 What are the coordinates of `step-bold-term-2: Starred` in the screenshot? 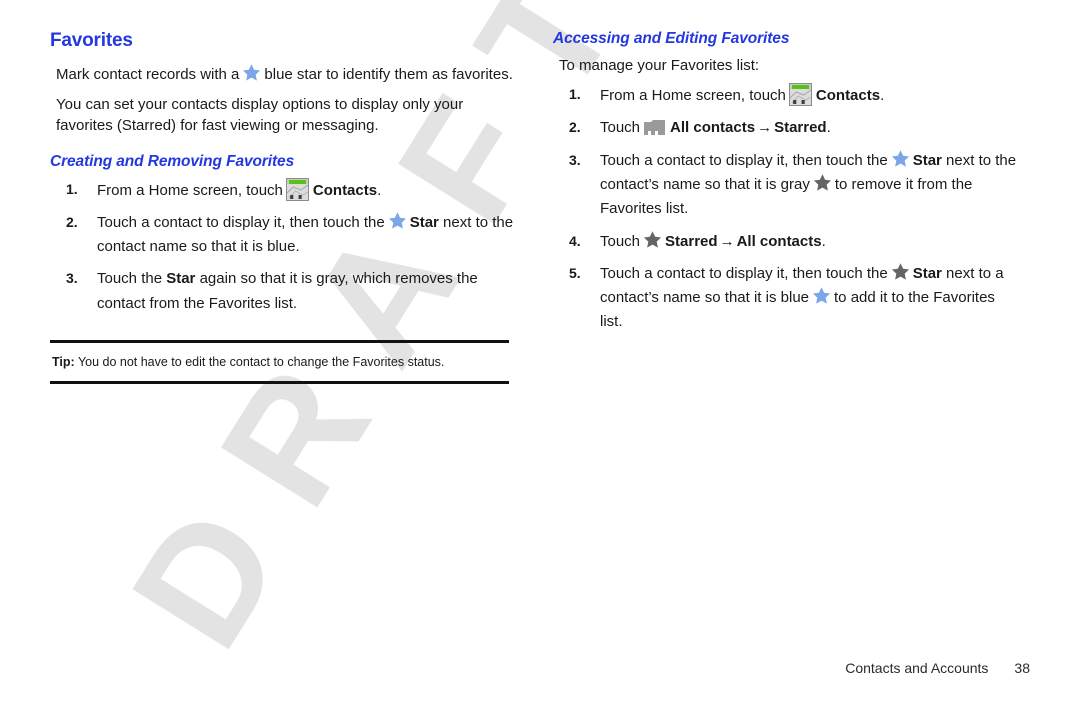 It's located at (800, 128).